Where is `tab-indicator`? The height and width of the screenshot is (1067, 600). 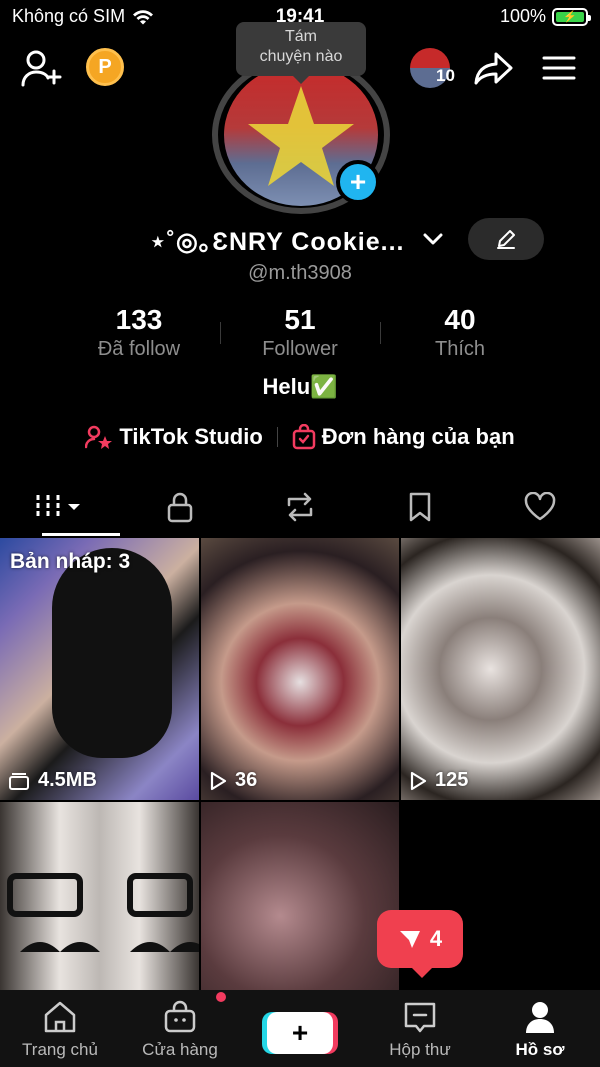 tab-indicator is located at coordinates (81, 534).